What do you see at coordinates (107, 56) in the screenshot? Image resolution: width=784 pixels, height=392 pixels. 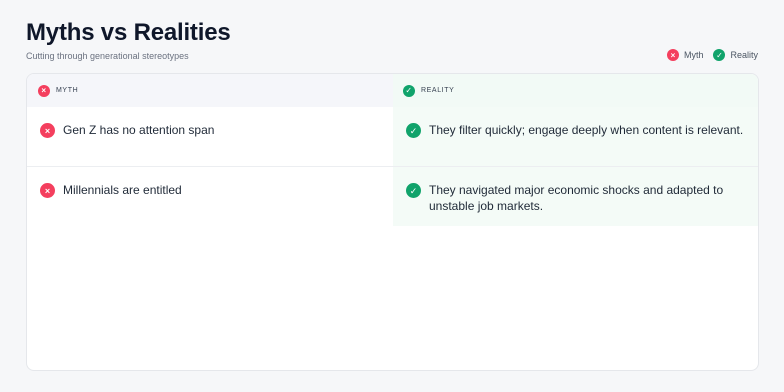 I see `page-subtitle: Cutting through generational stereotypes` at bounding box center [107, 56].